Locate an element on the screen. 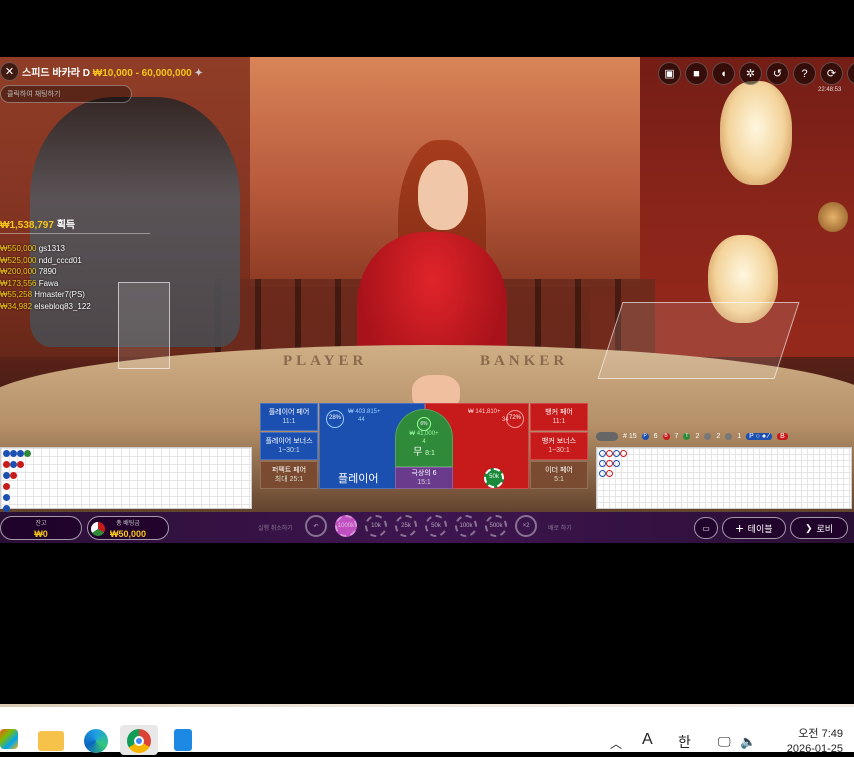  sparkle-icon: ✦ is located at coordinates (198, 73).